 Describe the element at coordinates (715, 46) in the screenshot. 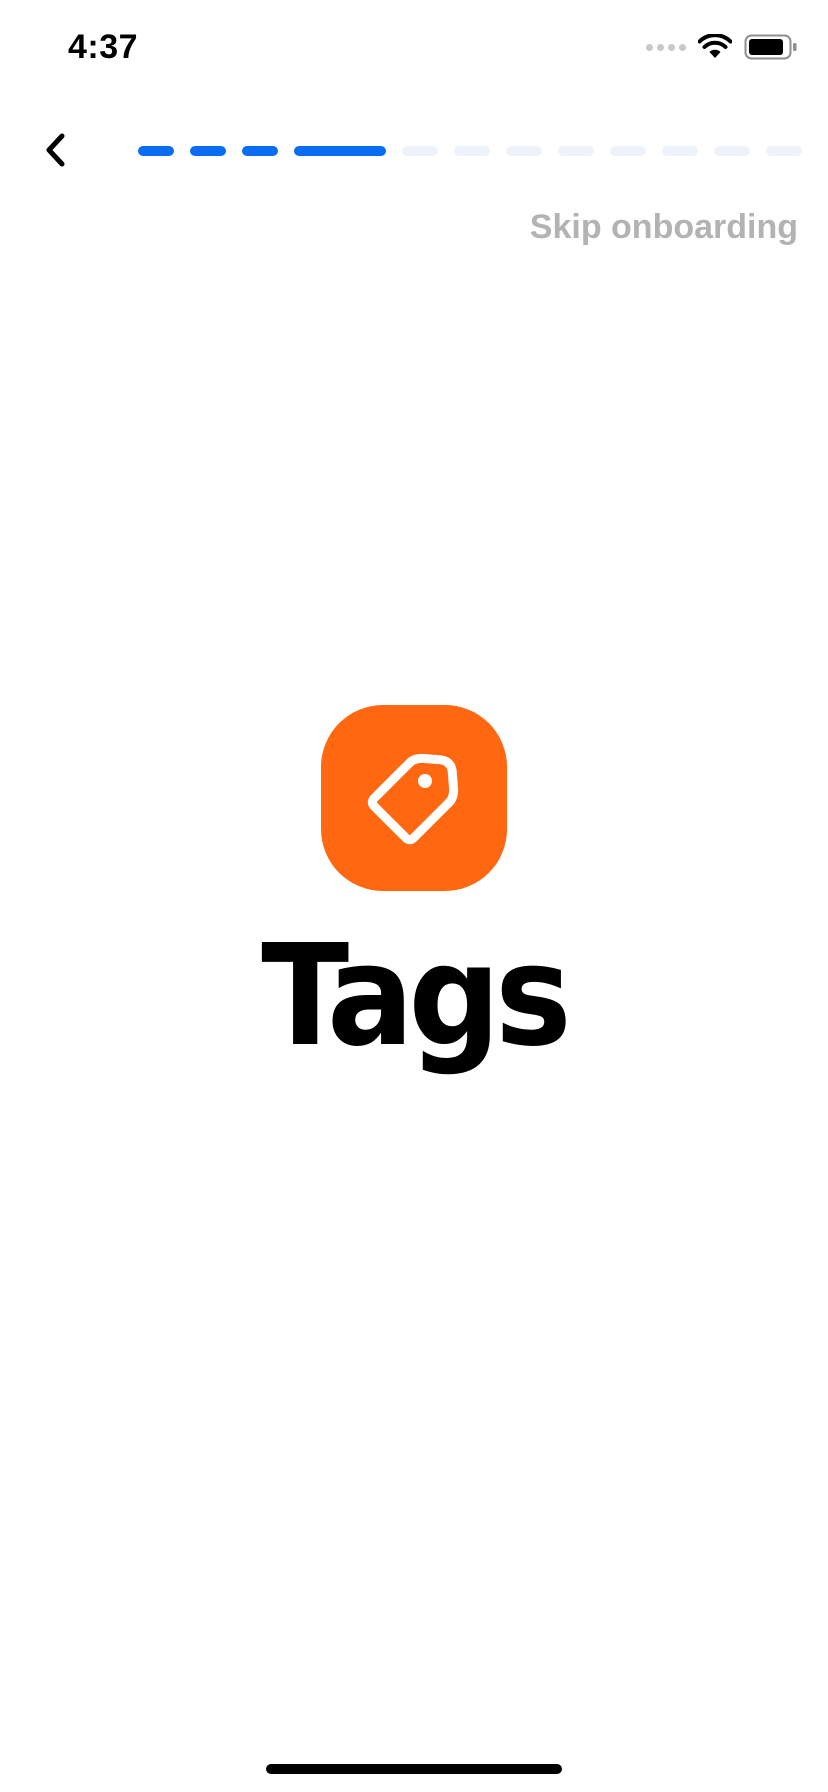

I see `wifi-icon` at that location.